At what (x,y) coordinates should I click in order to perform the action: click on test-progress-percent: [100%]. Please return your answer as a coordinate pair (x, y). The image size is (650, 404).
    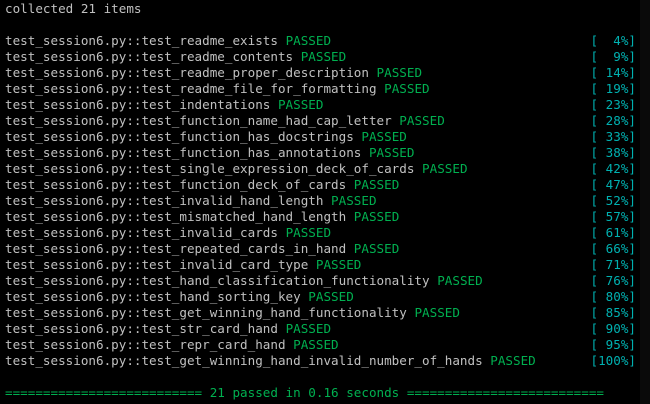
    Looking at the image, I should click on (613, 360).